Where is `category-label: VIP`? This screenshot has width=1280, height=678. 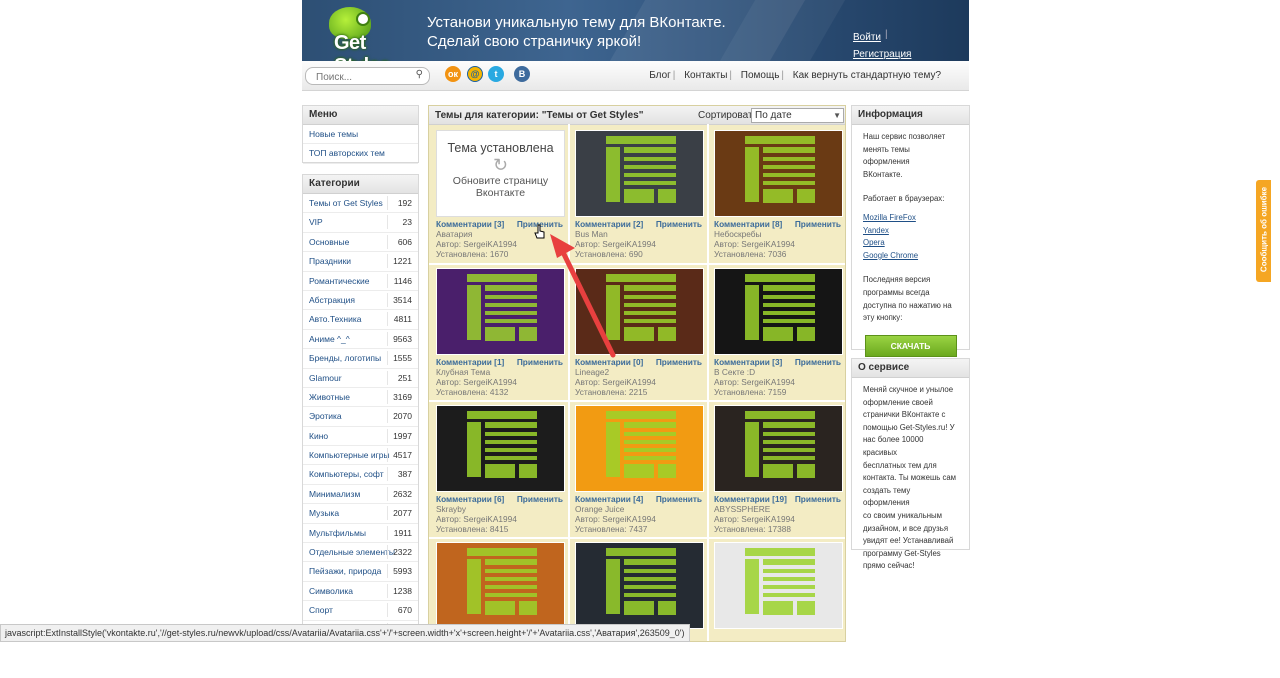
category-label: VIP is located at coordinates (316, 222).